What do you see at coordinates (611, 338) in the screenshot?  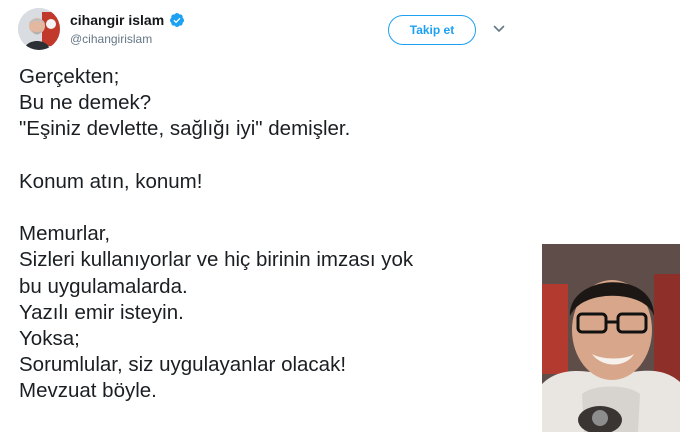 I see `attached-photo` at bounding box center [611, 338].